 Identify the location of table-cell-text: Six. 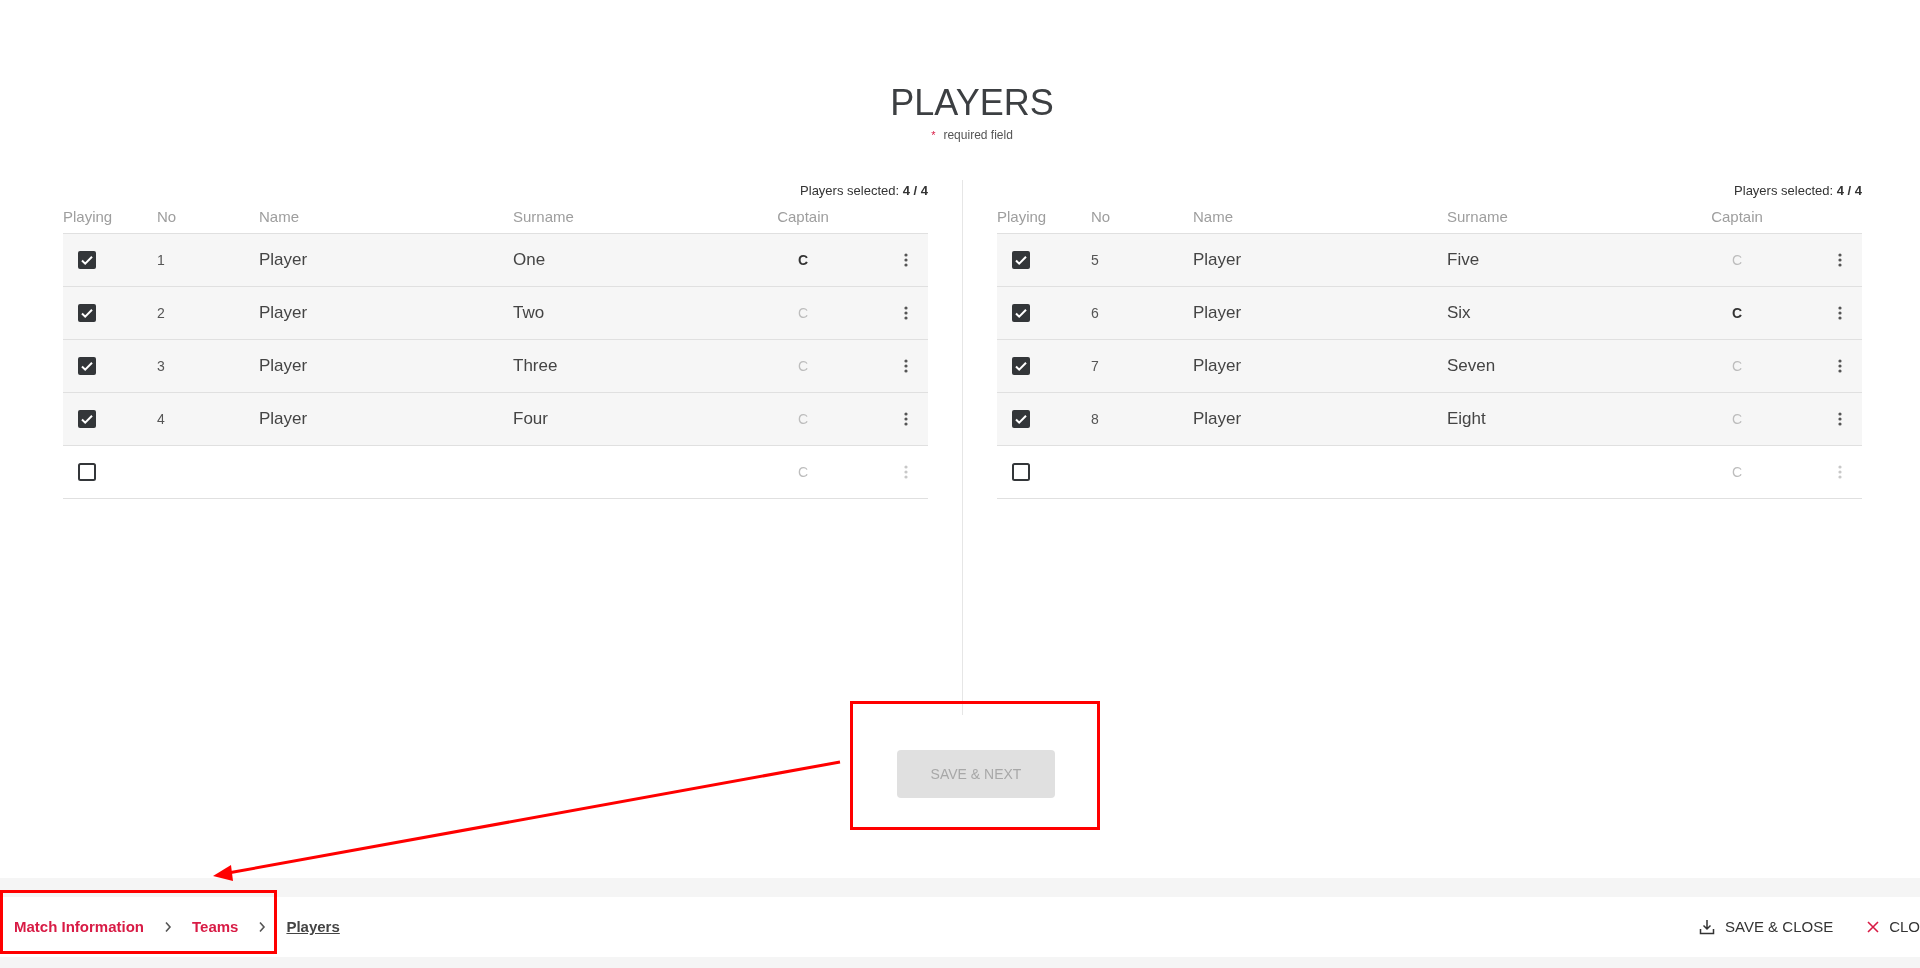
(1459, 313).